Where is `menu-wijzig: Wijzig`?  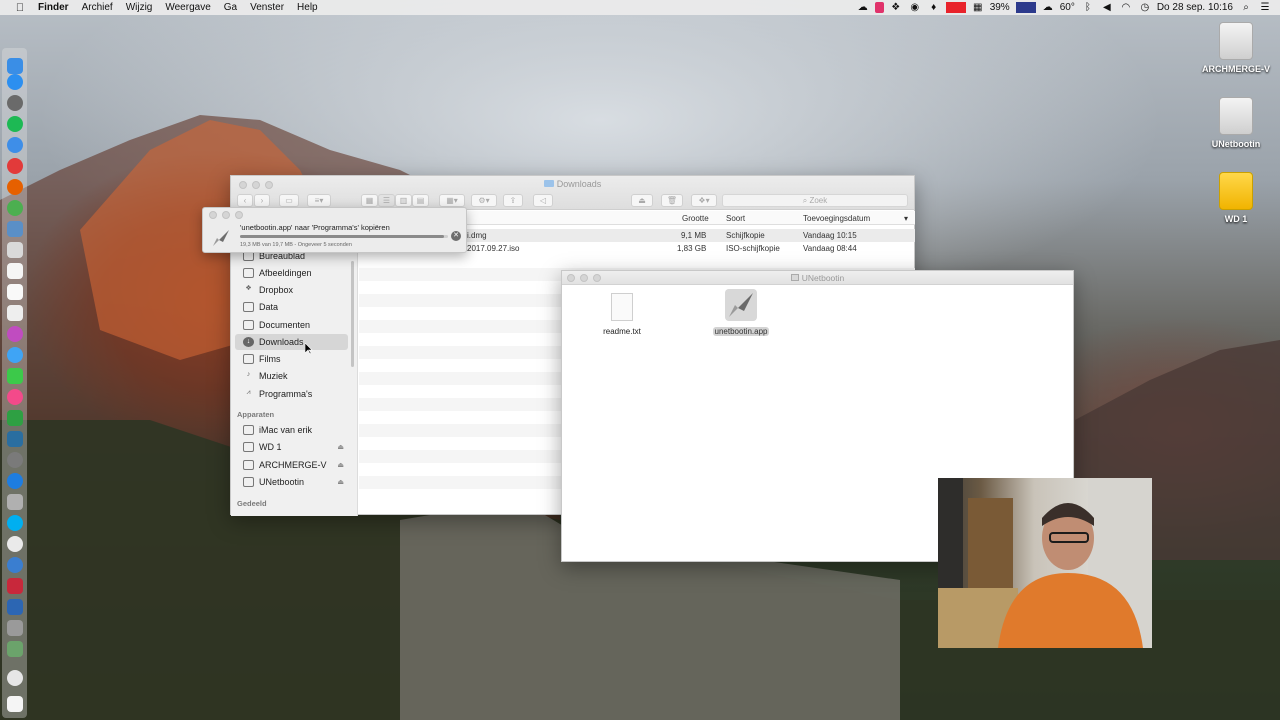
menu-wijzig: Wijzig is located at coordinates (139, 7).